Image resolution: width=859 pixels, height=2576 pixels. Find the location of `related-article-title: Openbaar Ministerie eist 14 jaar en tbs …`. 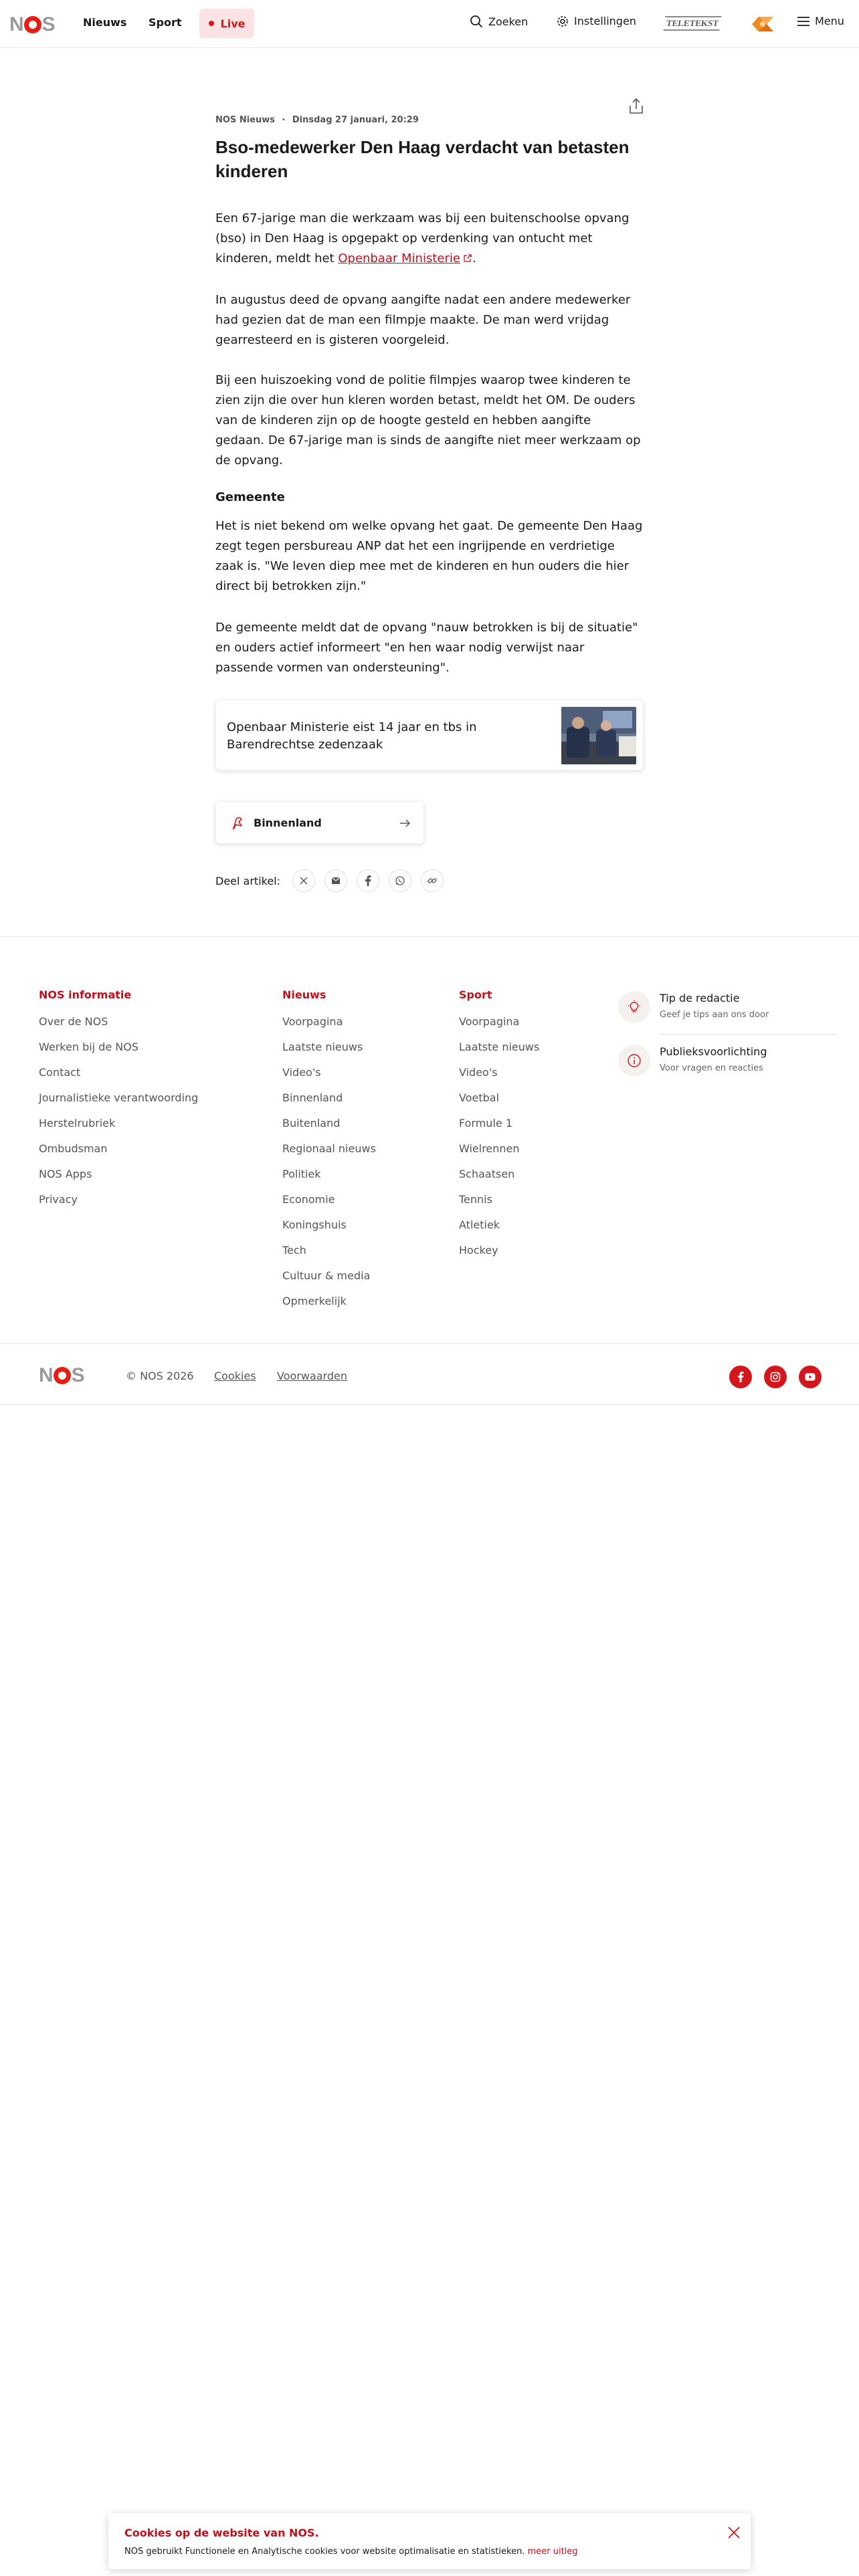

related-article-title: Openbaar Ministerie eist 14 jaar en tbs … is located at coordinates (352, 736).